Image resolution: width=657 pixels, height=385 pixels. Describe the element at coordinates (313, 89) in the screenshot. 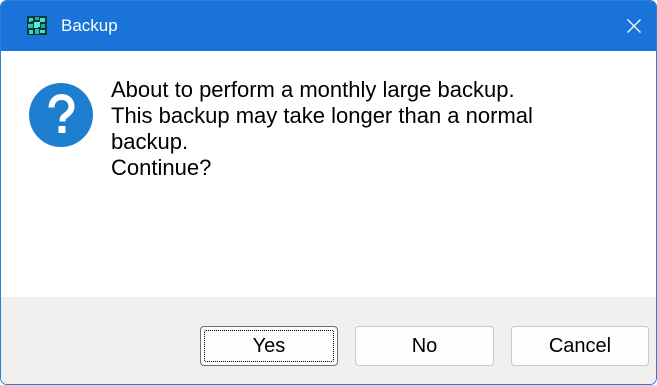

I see `message-line: About to perform a monthly large backup.` at that location.